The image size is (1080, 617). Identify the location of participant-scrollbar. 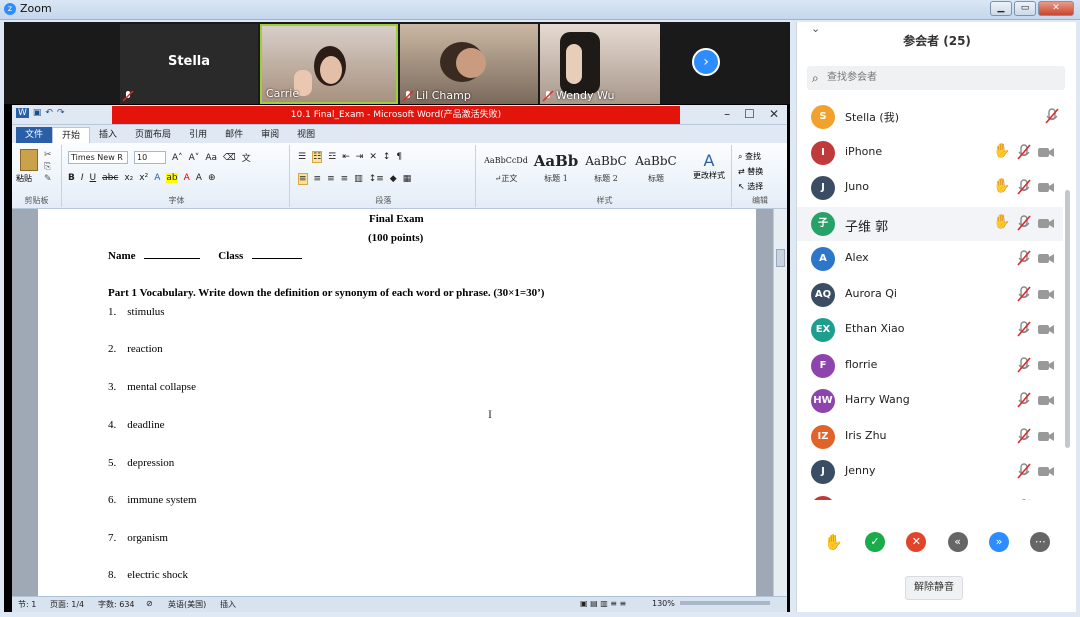
(1067, 319).